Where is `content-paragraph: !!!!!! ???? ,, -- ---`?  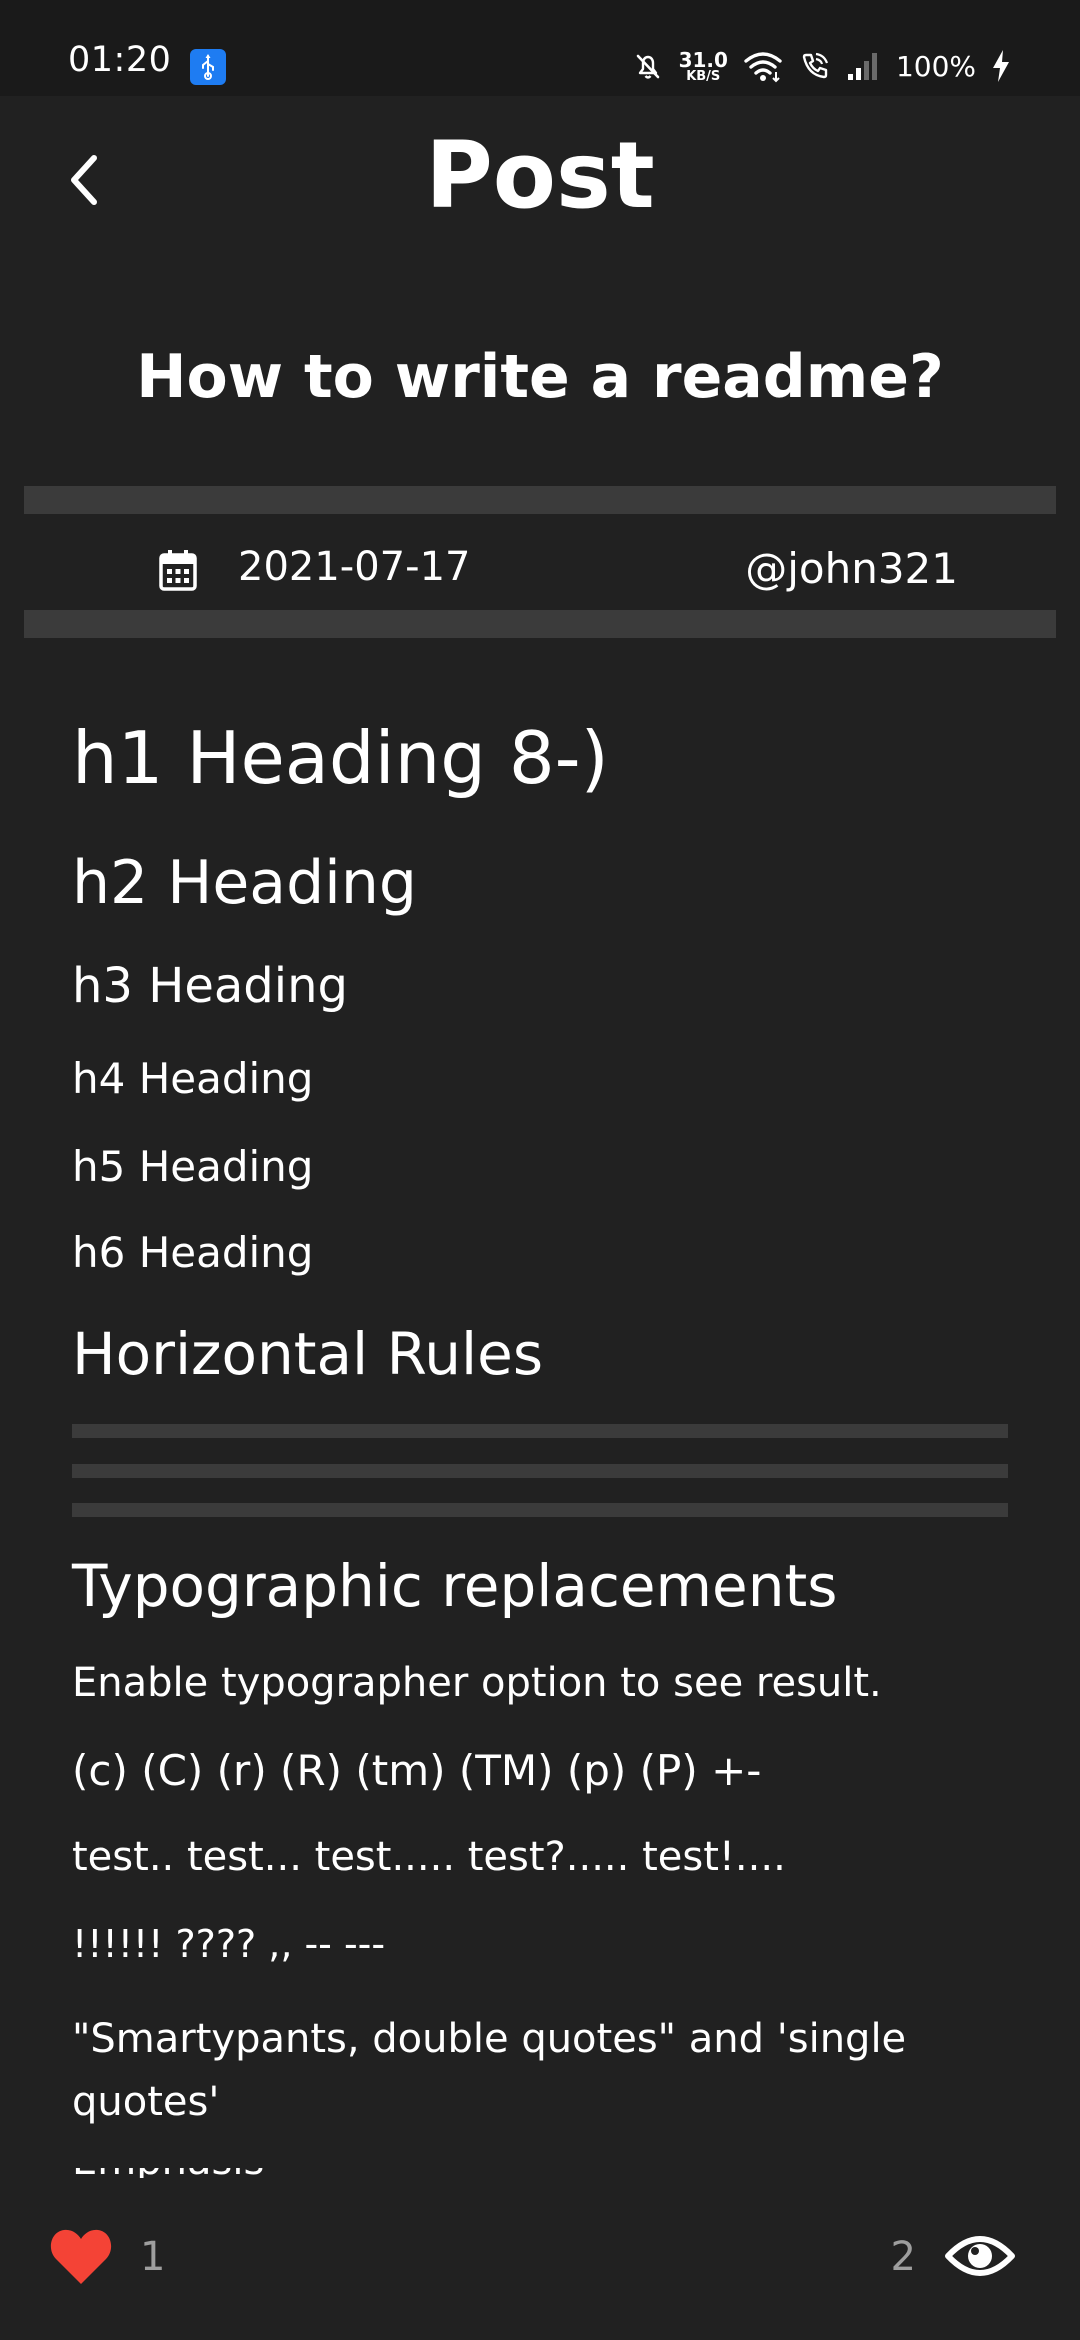
content-paragraph: !!!!!! ???? ,, -- --- is located at coordinates (229, 1944).